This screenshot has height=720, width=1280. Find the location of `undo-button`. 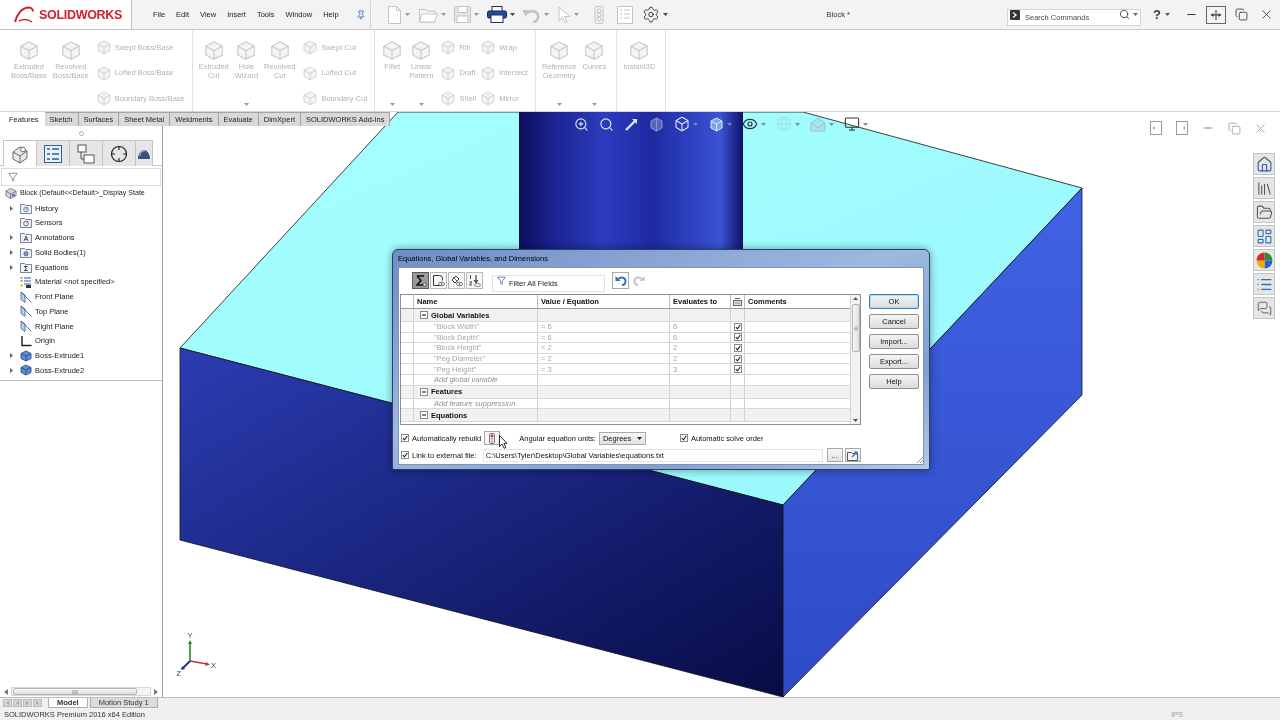

undo-button is located at coordinates (620, 280).